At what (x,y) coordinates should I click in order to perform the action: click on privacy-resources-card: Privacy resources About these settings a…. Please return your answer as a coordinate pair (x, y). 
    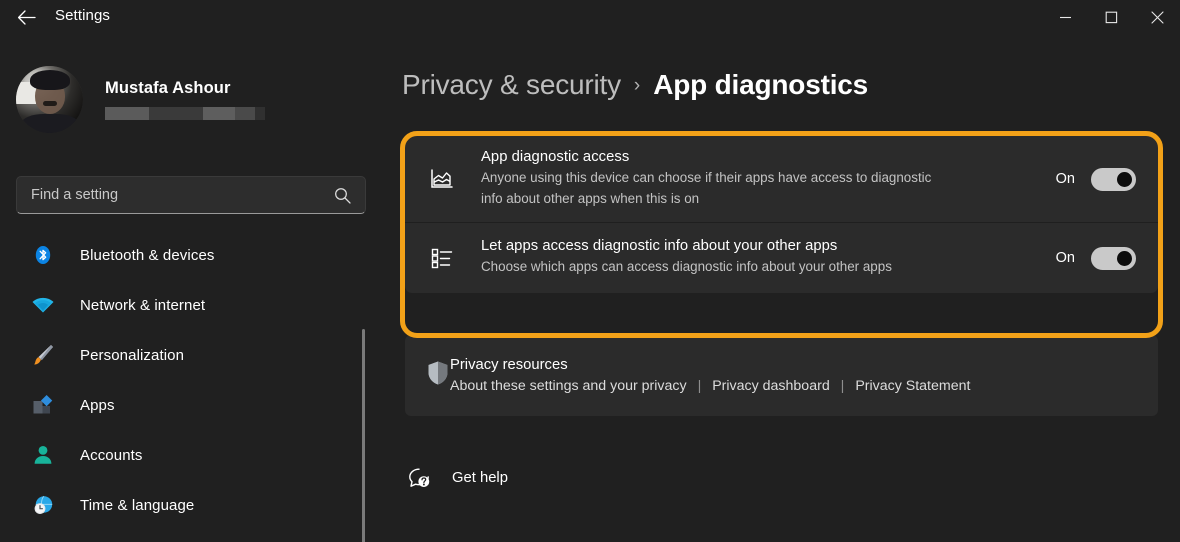
    Looking at the image, I should click on (781, 375).